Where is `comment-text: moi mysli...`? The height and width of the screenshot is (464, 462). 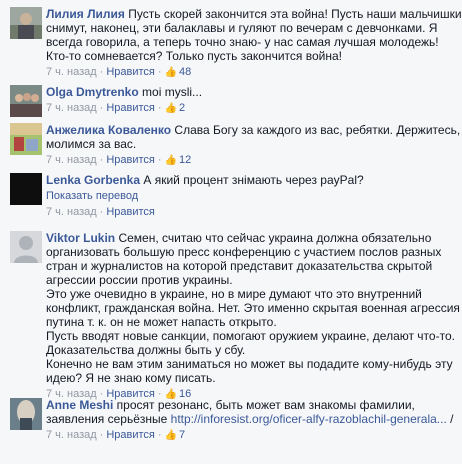 comment-text: moi mysli... is located at coordinates (170, 92).